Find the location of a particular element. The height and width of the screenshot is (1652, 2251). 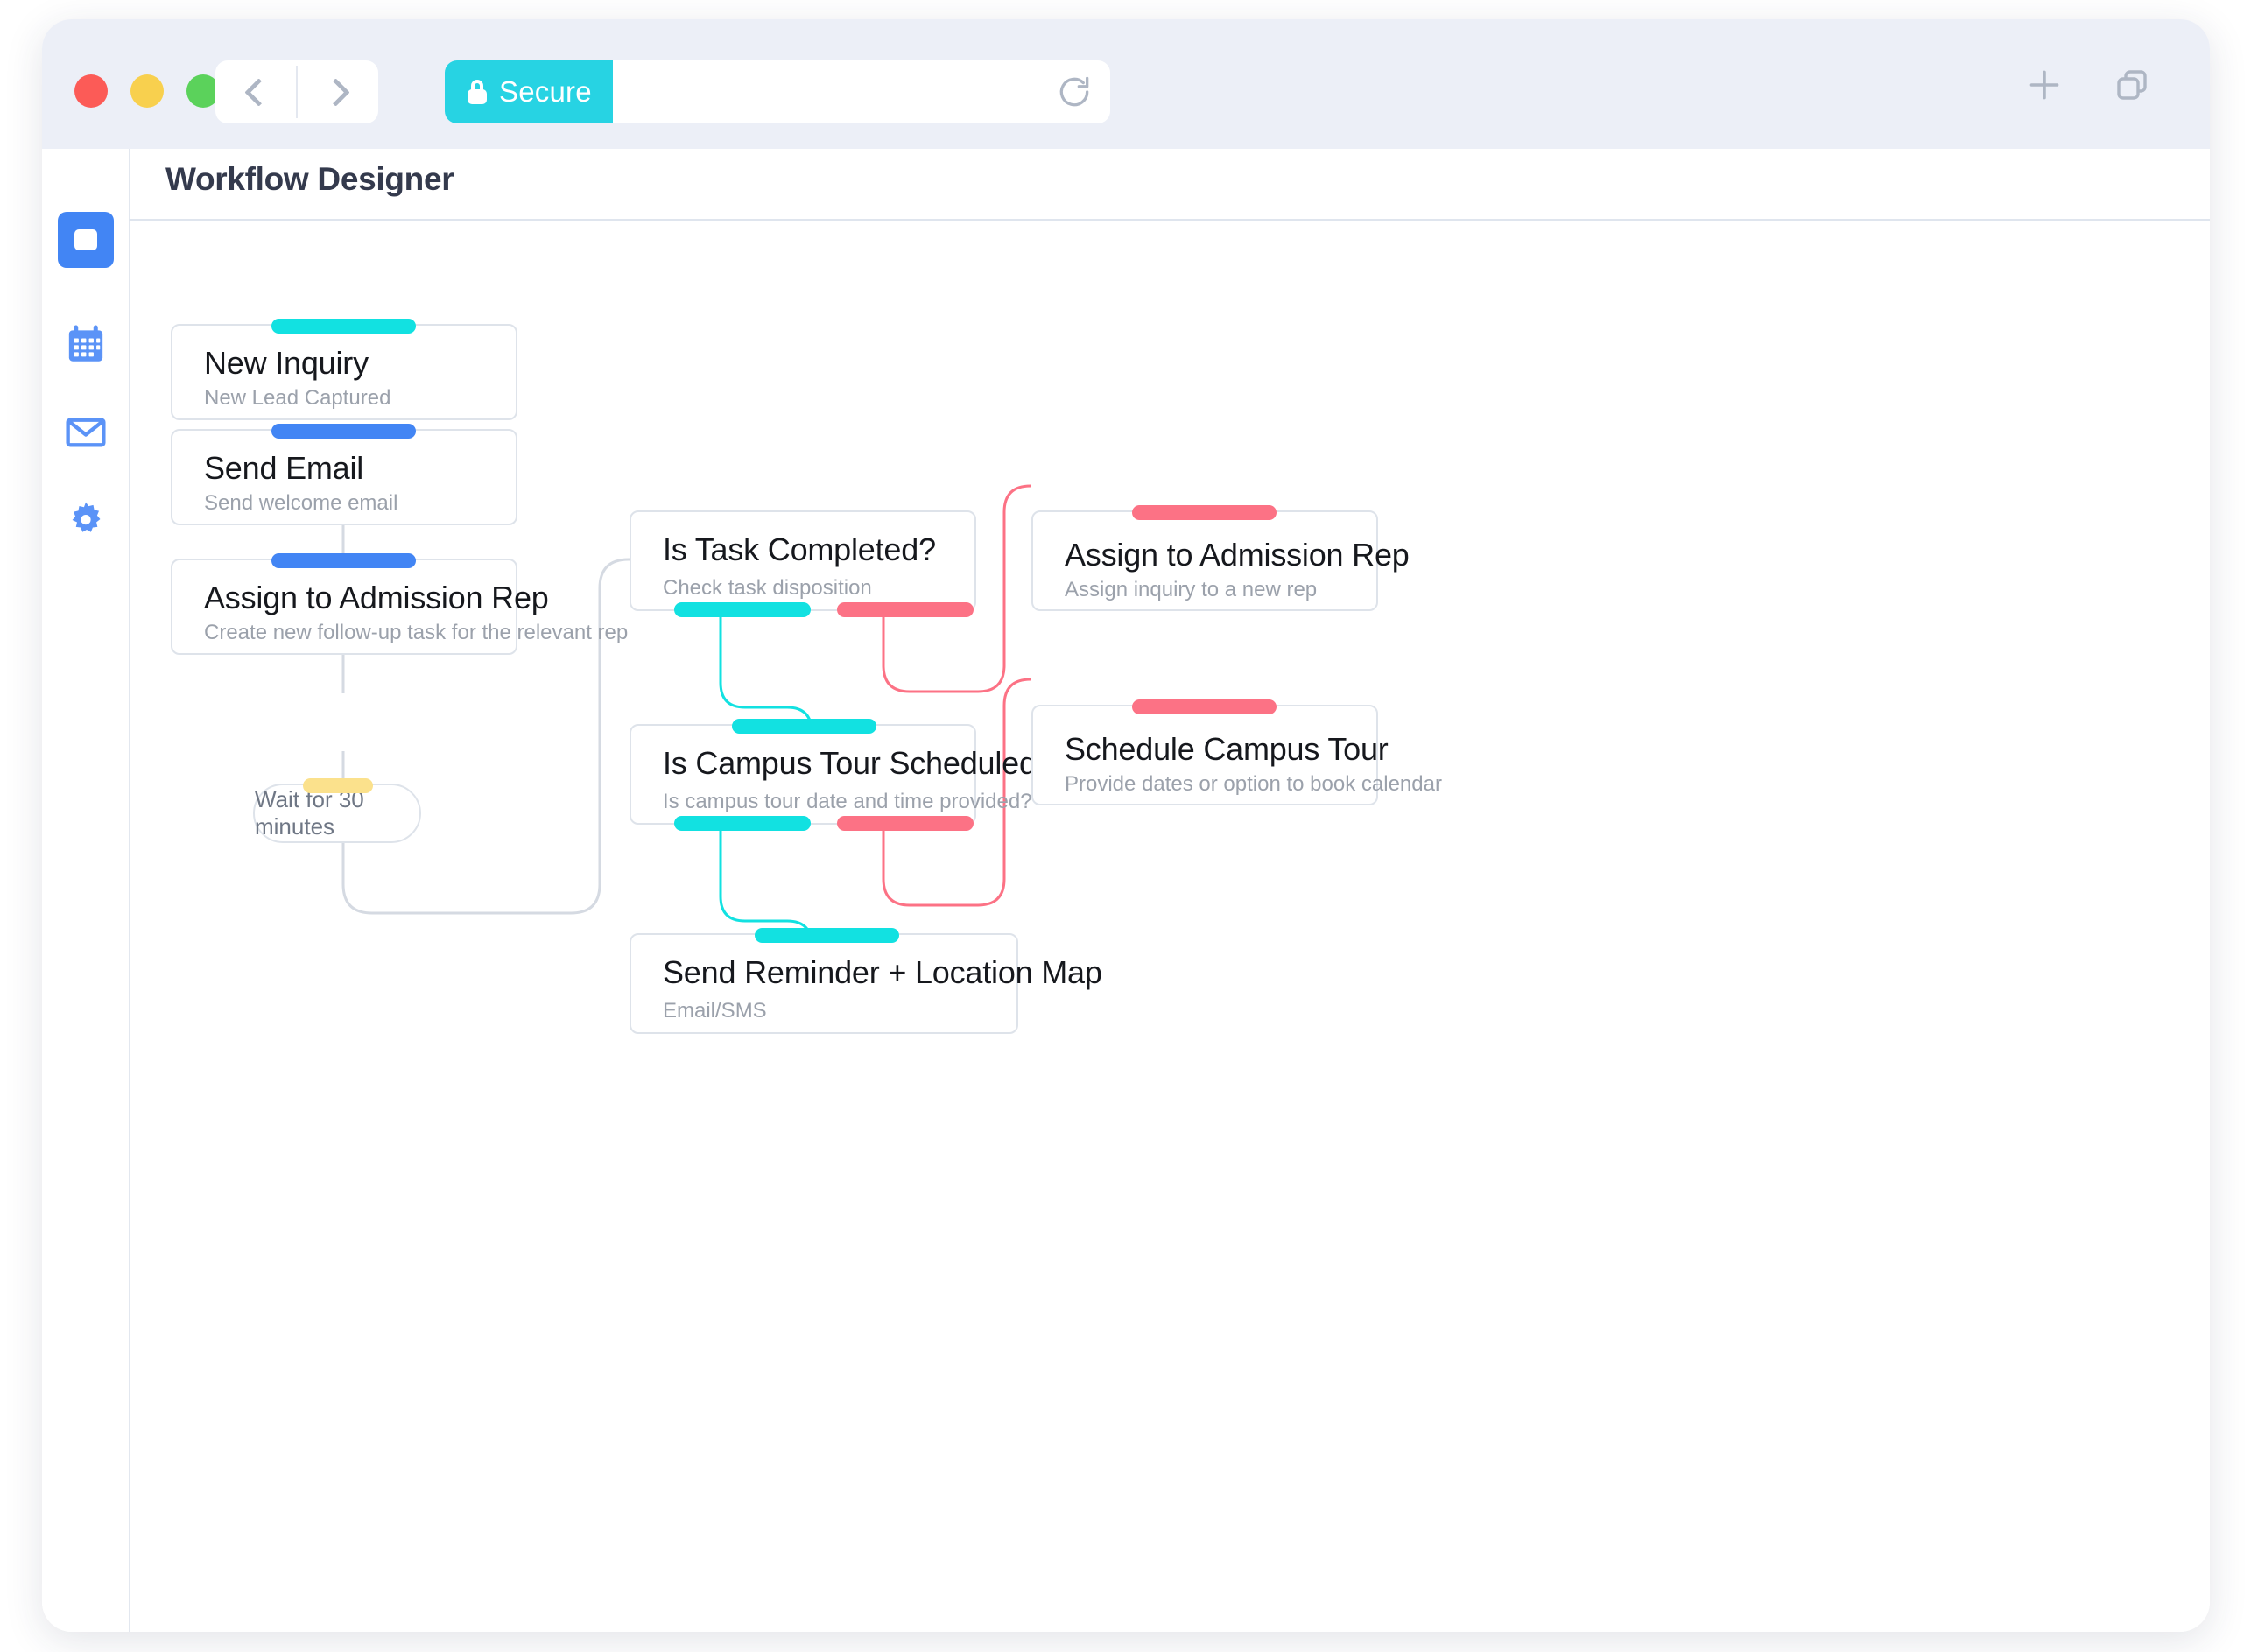

show-tabs-button is located at coordinates (2132, 85).